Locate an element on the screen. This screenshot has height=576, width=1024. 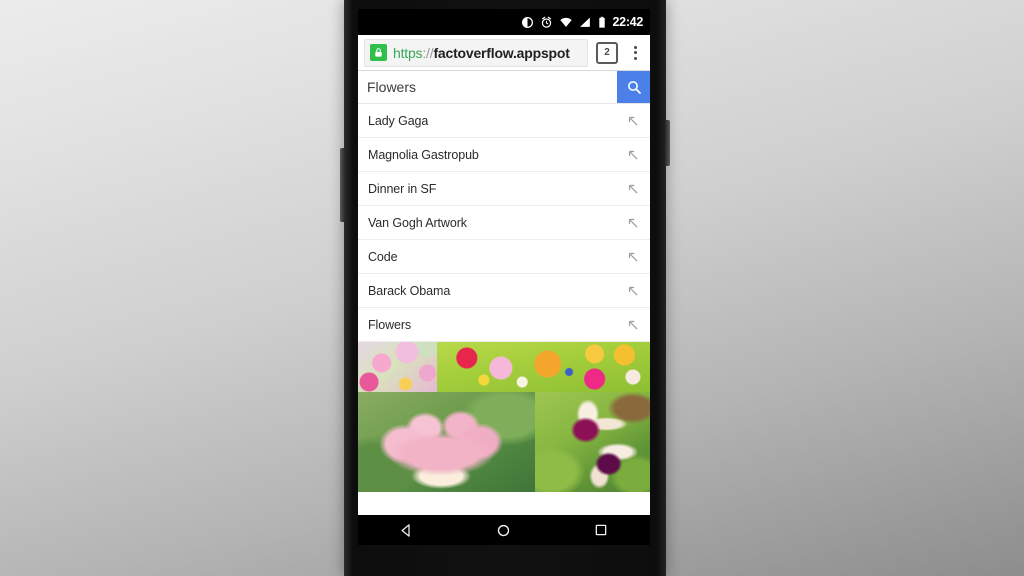
list-item: Dinner in SF is located at coordinates (504, 189).